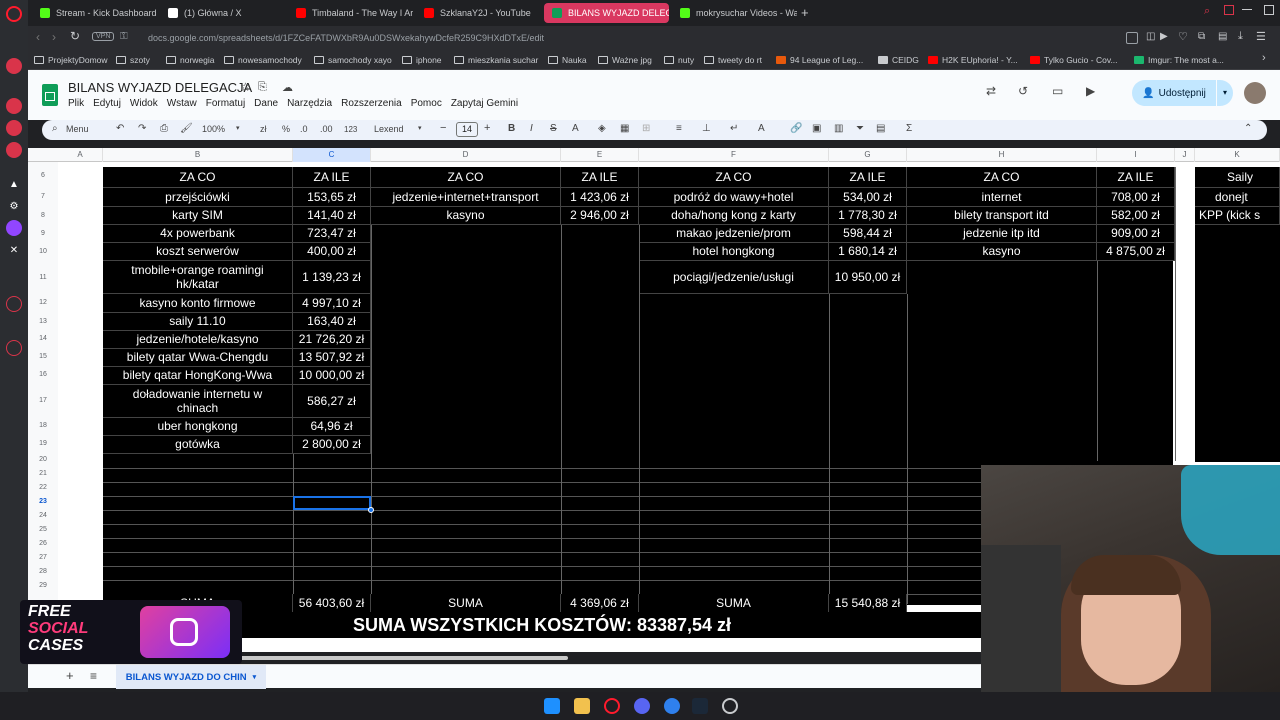 The image size is (1280, 720). Describe the element at coordinates (287, 87) in the screenshot. I see `cloud-status-icon: ☁` at that location.